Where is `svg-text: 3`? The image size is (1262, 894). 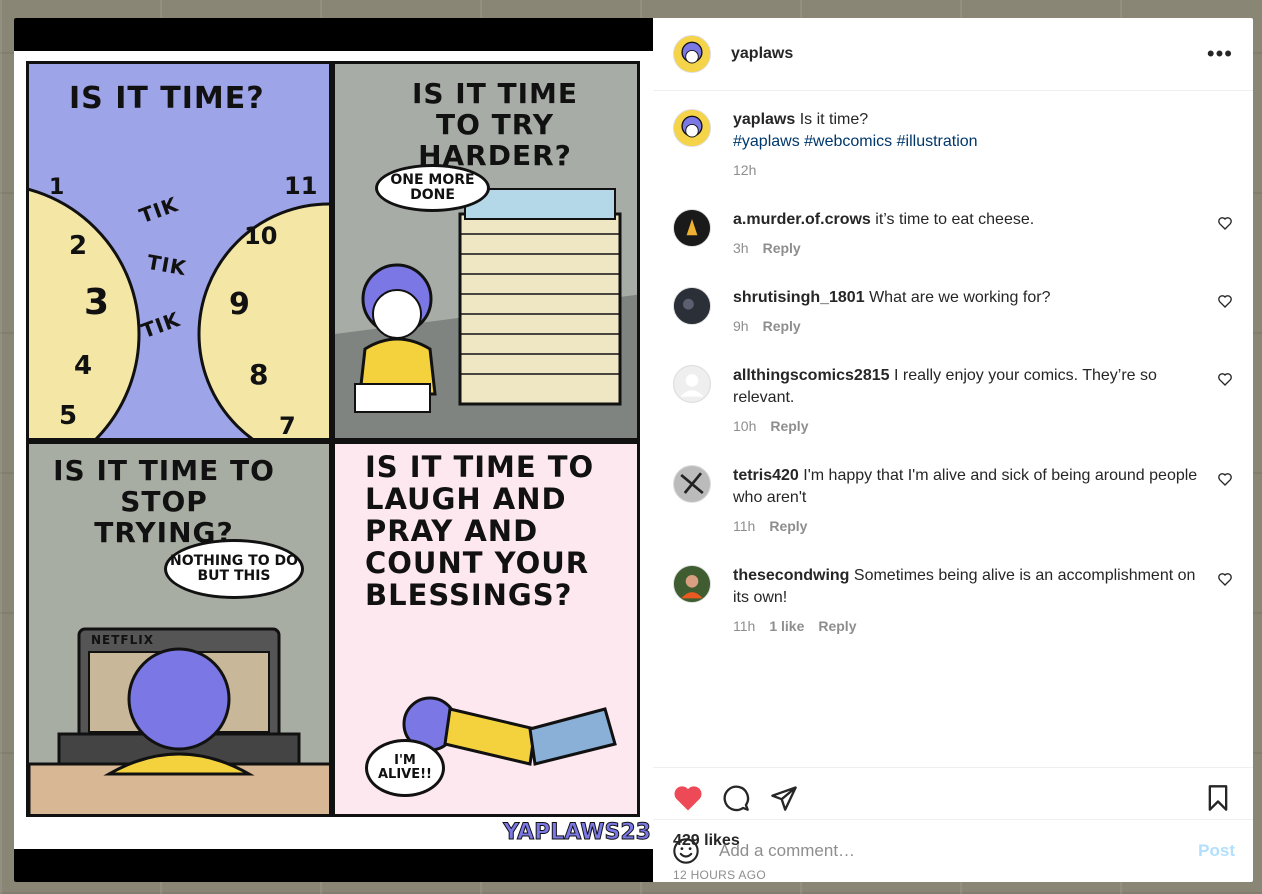 svg-text: 3 is located at coordinates (96, 302).